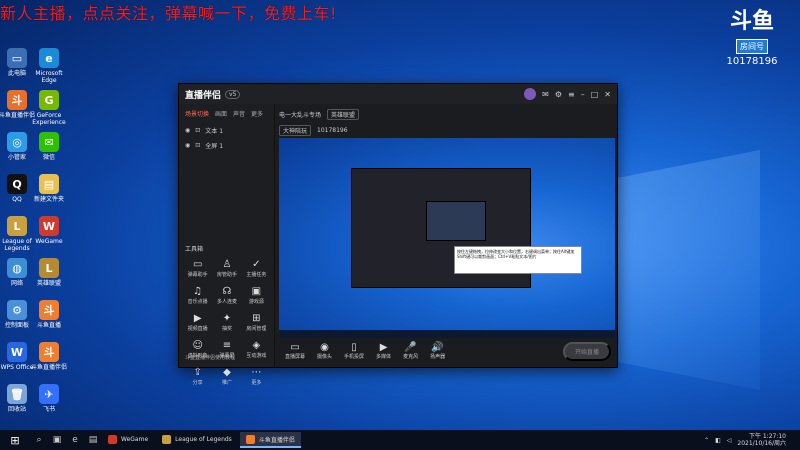  I want to click on taskbar-app: 斗鱼直播伴侣, so click(270, 440).